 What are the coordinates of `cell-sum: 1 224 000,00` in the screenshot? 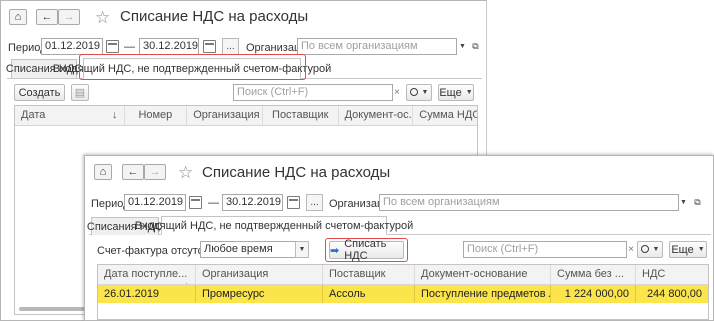 It's located at (593, 294).